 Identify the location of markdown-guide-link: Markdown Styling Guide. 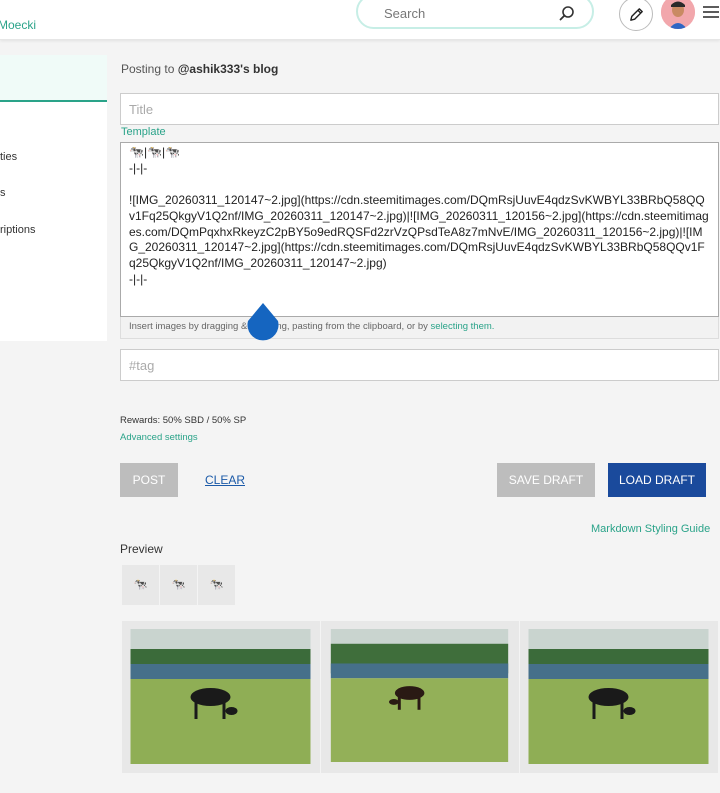
(650, 529).